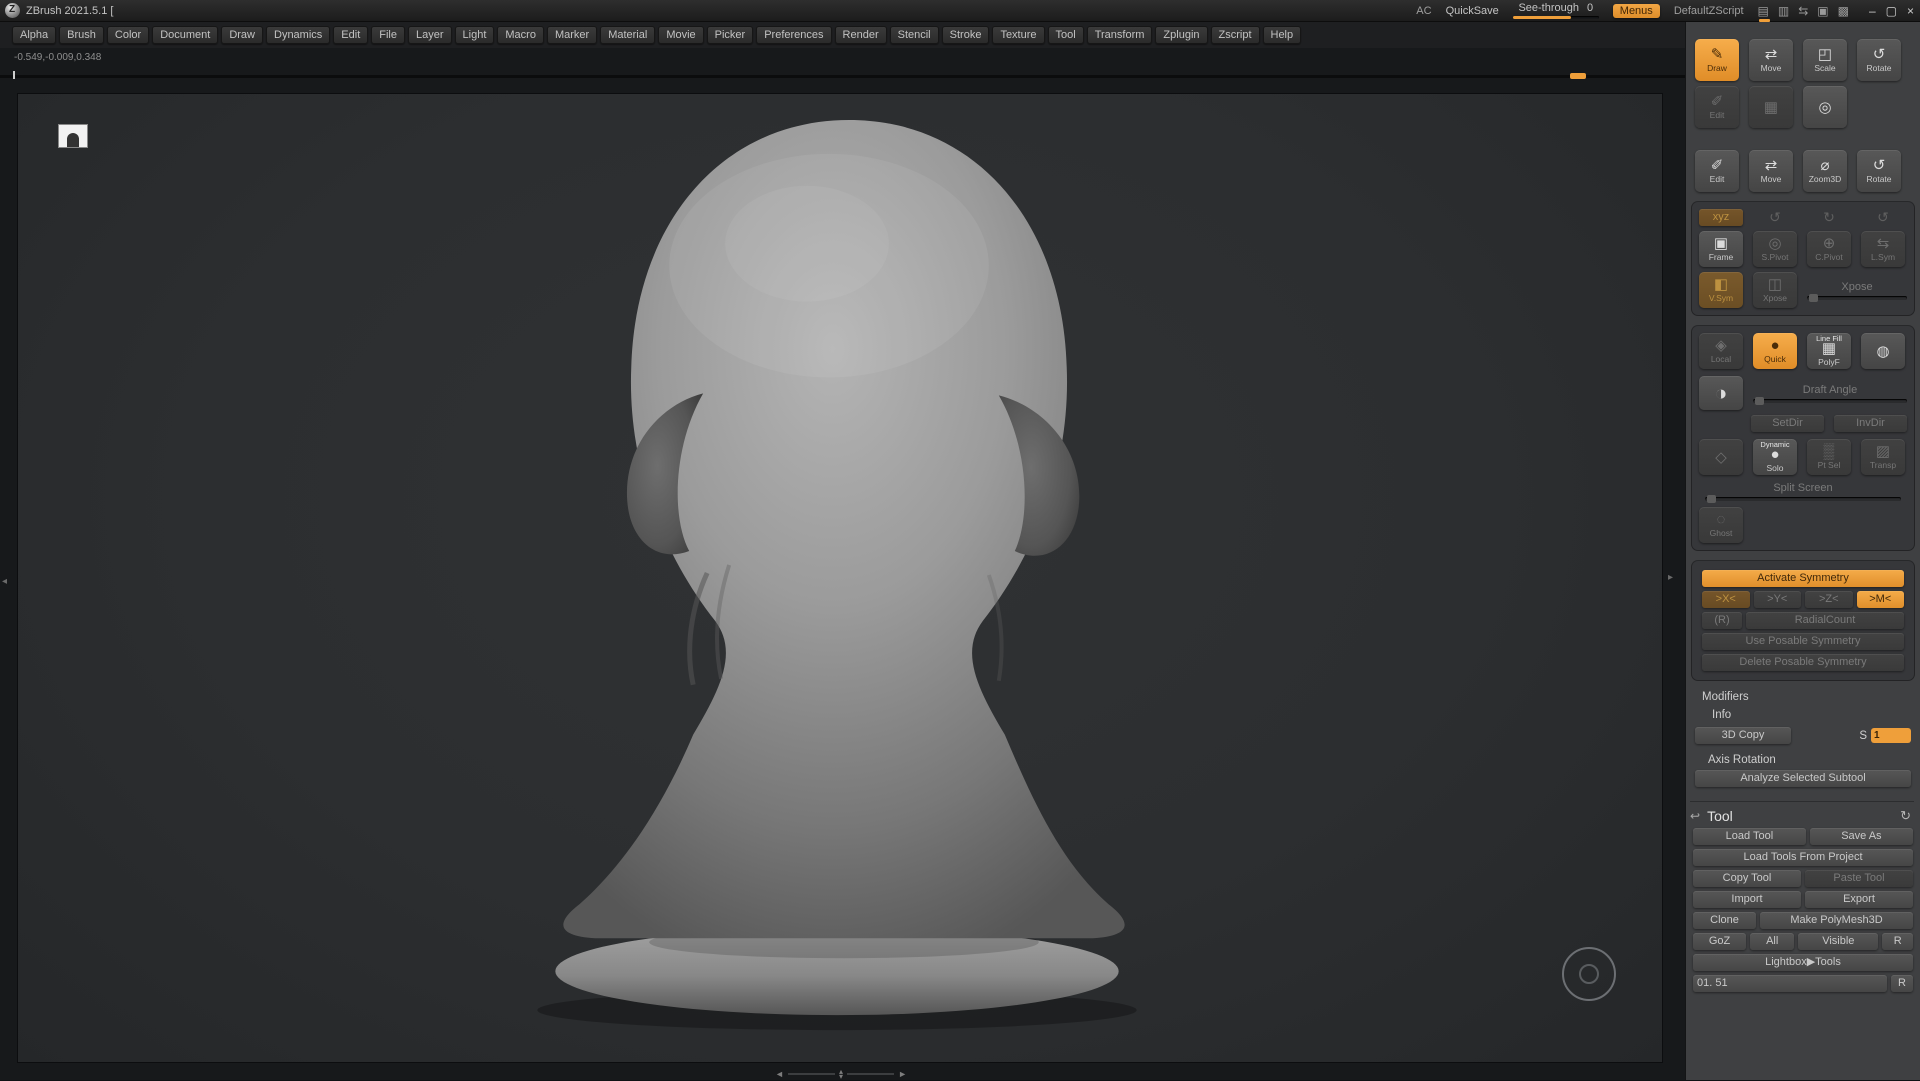  What do you see at coordinates (1838, 941) in the screenshot?
I see `goz-visible-button: Visible` at bounding box center [1838, 941].